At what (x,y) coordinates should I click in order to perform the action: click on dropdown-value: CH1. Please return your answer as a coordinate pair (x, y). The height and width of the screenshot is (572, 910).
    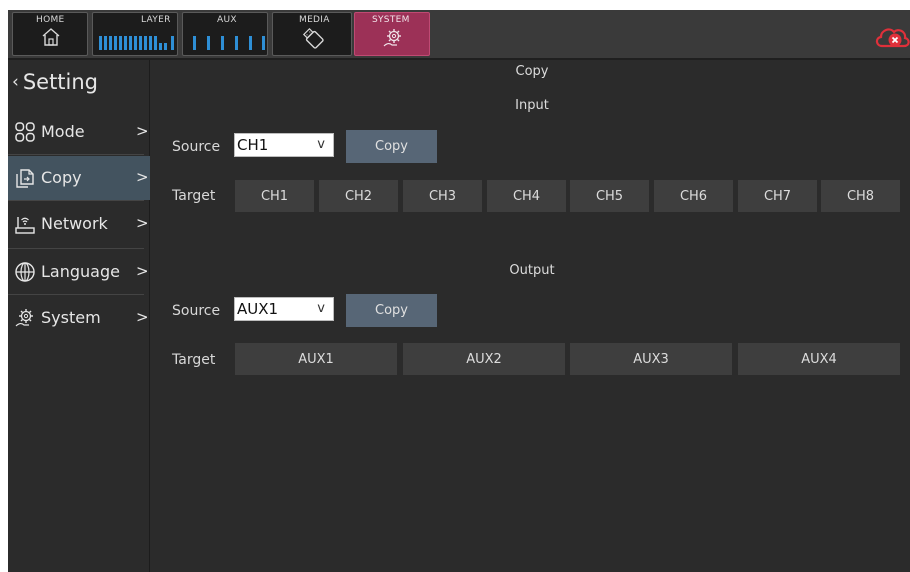
    Looking at the image, I should click on (253, 145).